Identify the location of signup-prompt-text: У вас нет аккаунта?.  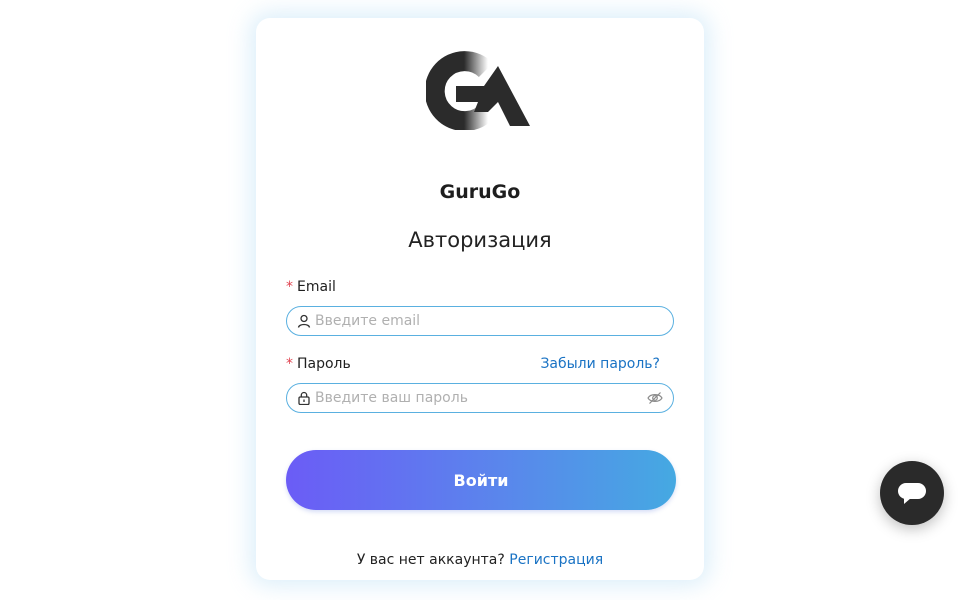
(430, 560).